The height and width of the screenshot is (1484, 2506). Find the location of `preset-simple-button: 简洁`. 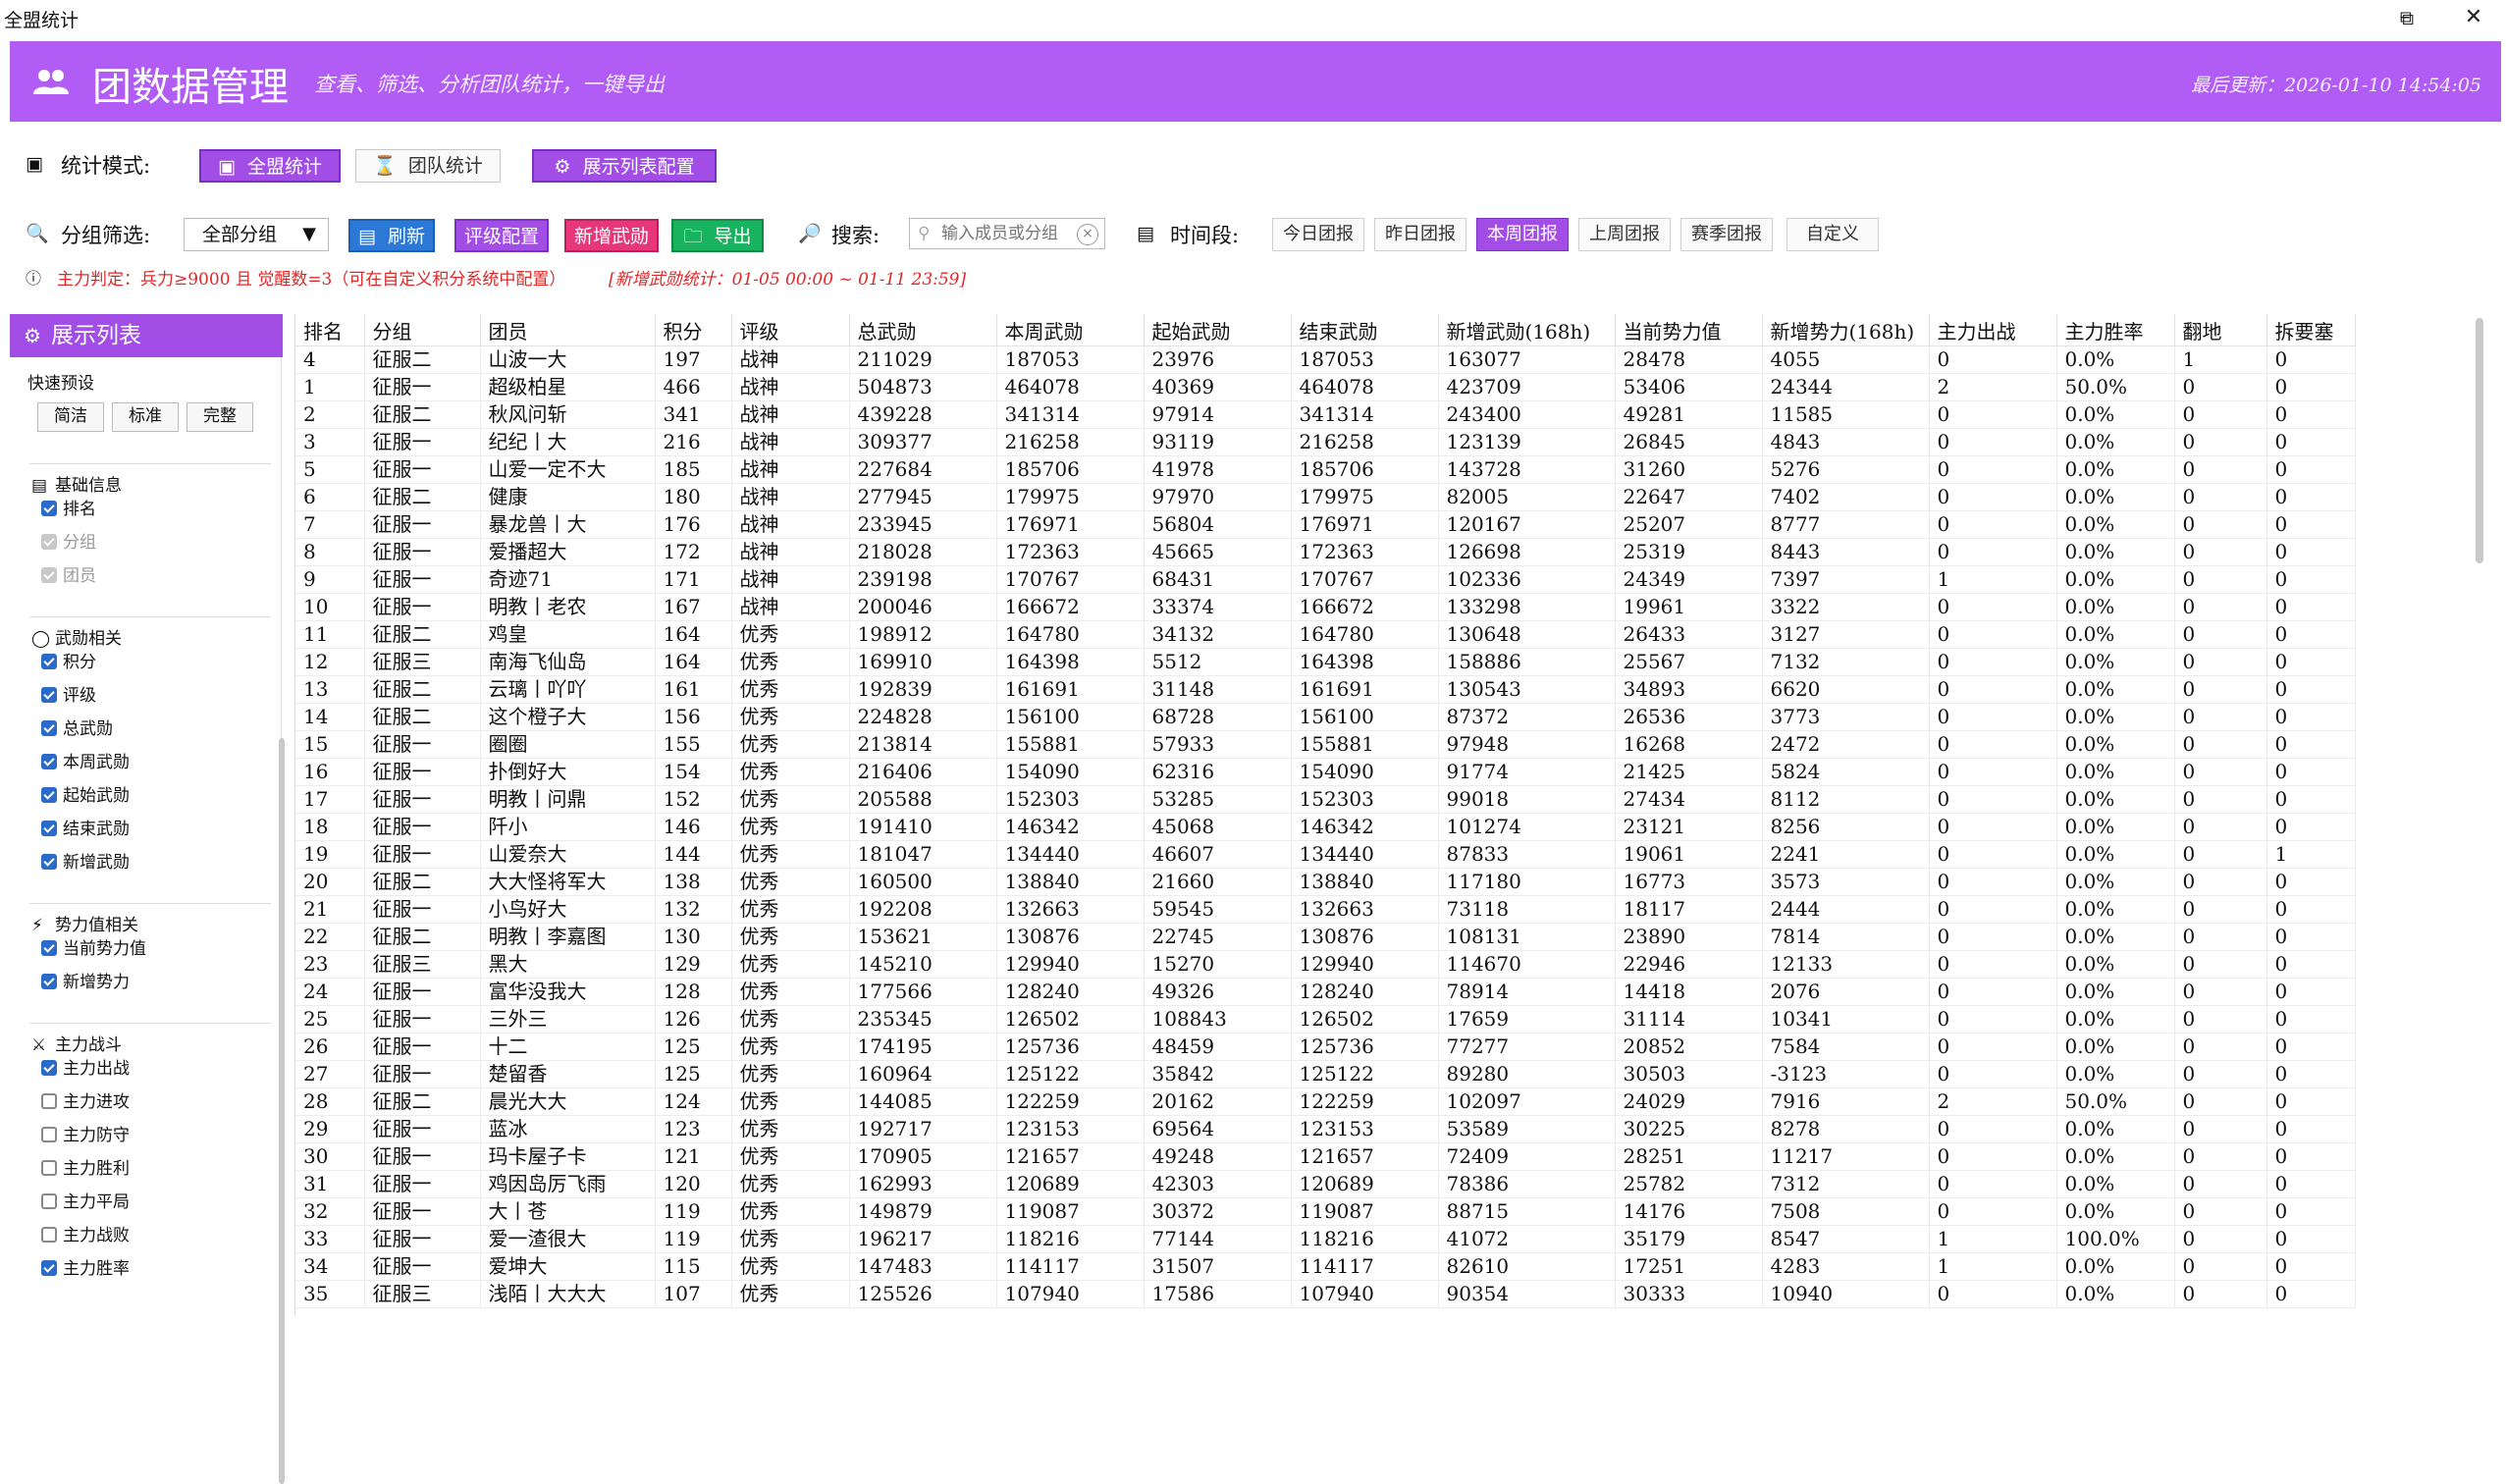

preset-simple-button: 简洁 is located at coordinates (70, 417).